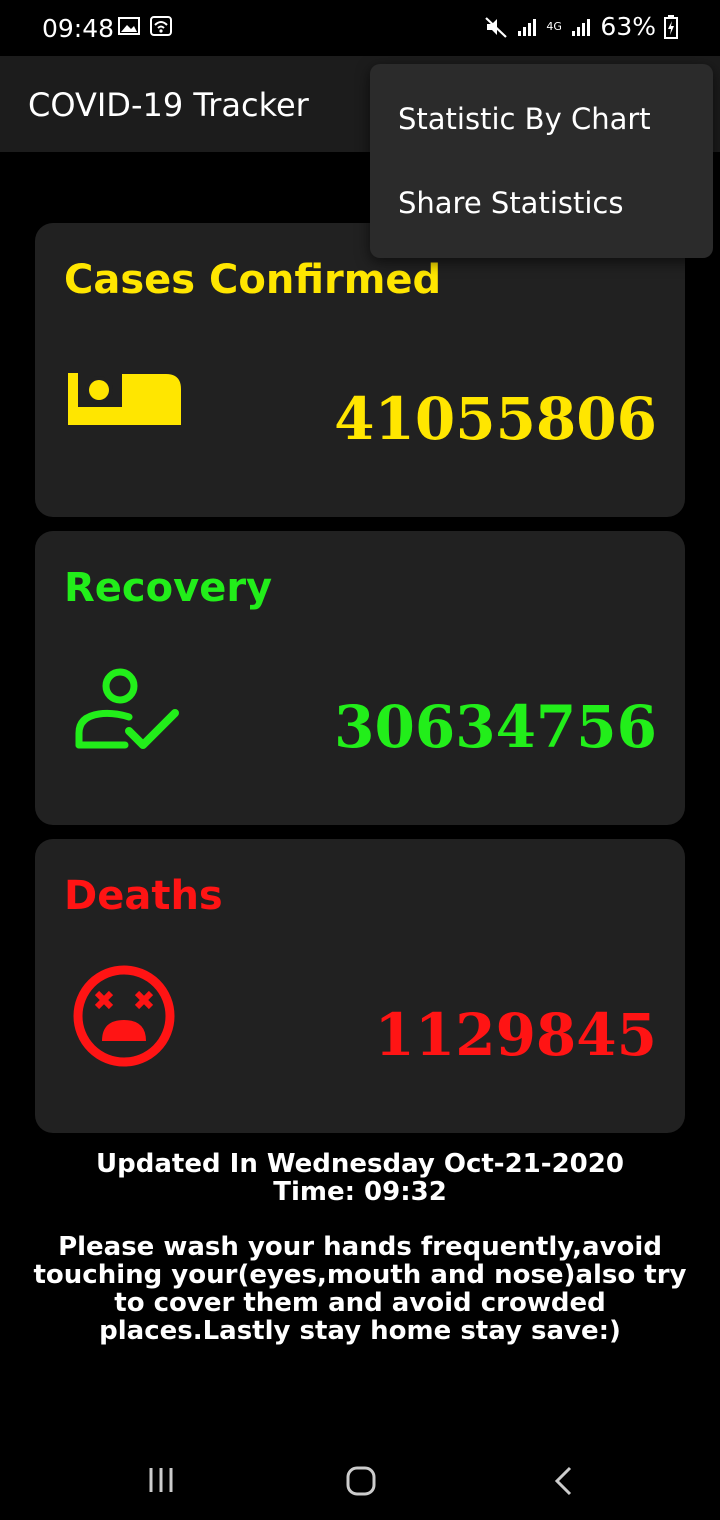 The width and height of the screenshot is (720, 1520). Describe the element at coordinates (360, 28) in the screenshot. I see `status-bar: 09:48 4G 63%` at that location.